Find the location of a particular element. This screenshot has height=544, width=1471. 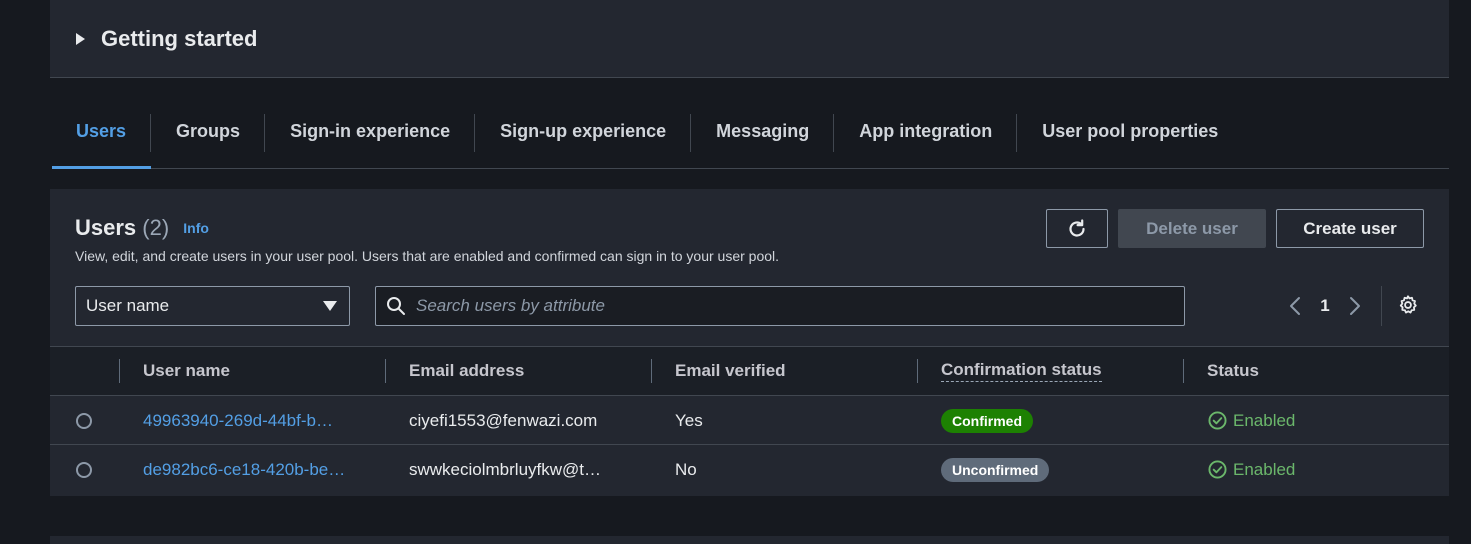

chevron-right-icon is located at coordinates (1355, 306).